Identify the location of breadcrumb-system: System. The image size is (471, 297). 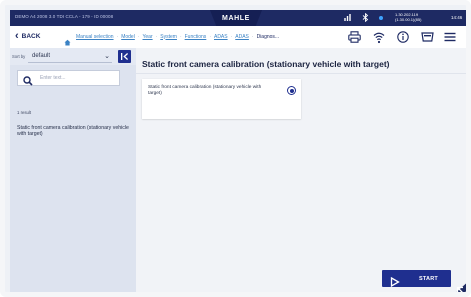
(168, 37).